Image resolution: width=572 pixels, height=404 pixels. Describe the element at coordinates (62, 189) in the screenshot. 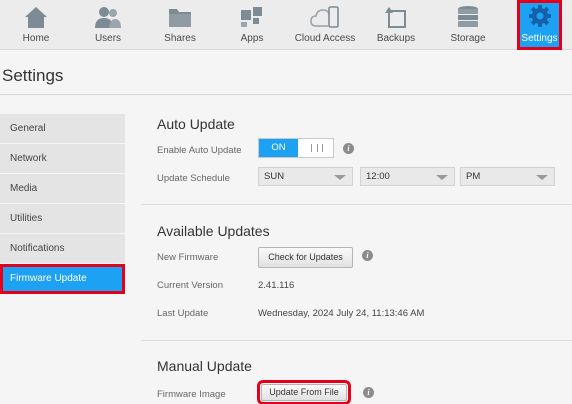

I see `sidebar-item-media: Media` at that location.